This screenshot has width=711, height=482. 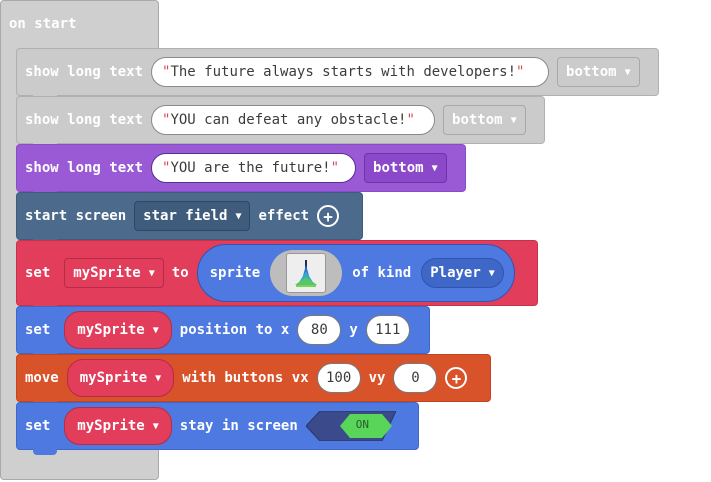 I want to click on stay-in-screen-label: stay in screen, so click(x=238, y=426).